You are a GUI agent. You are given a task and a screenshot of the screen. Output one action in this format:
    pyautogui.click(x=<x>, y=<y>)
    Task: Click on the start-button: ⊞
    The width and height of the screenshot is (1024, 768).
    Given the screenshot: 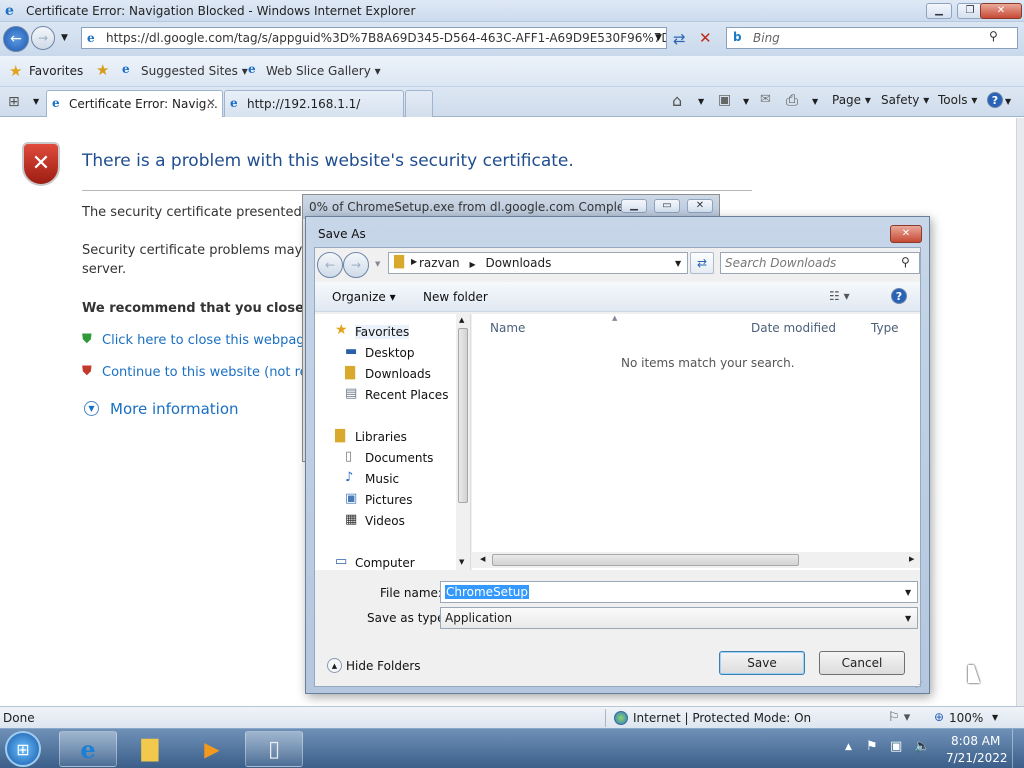 What is the action you would take?
    pyautogui.click(x=23, y=749)
    